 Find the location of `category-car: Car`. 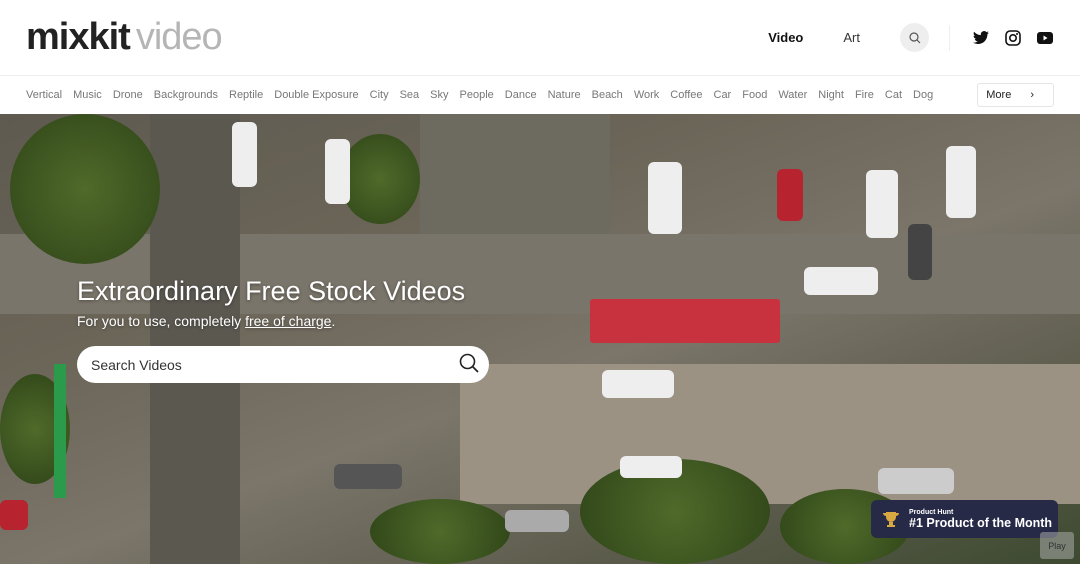

category-car: Car is located at coordinates (723, 95).